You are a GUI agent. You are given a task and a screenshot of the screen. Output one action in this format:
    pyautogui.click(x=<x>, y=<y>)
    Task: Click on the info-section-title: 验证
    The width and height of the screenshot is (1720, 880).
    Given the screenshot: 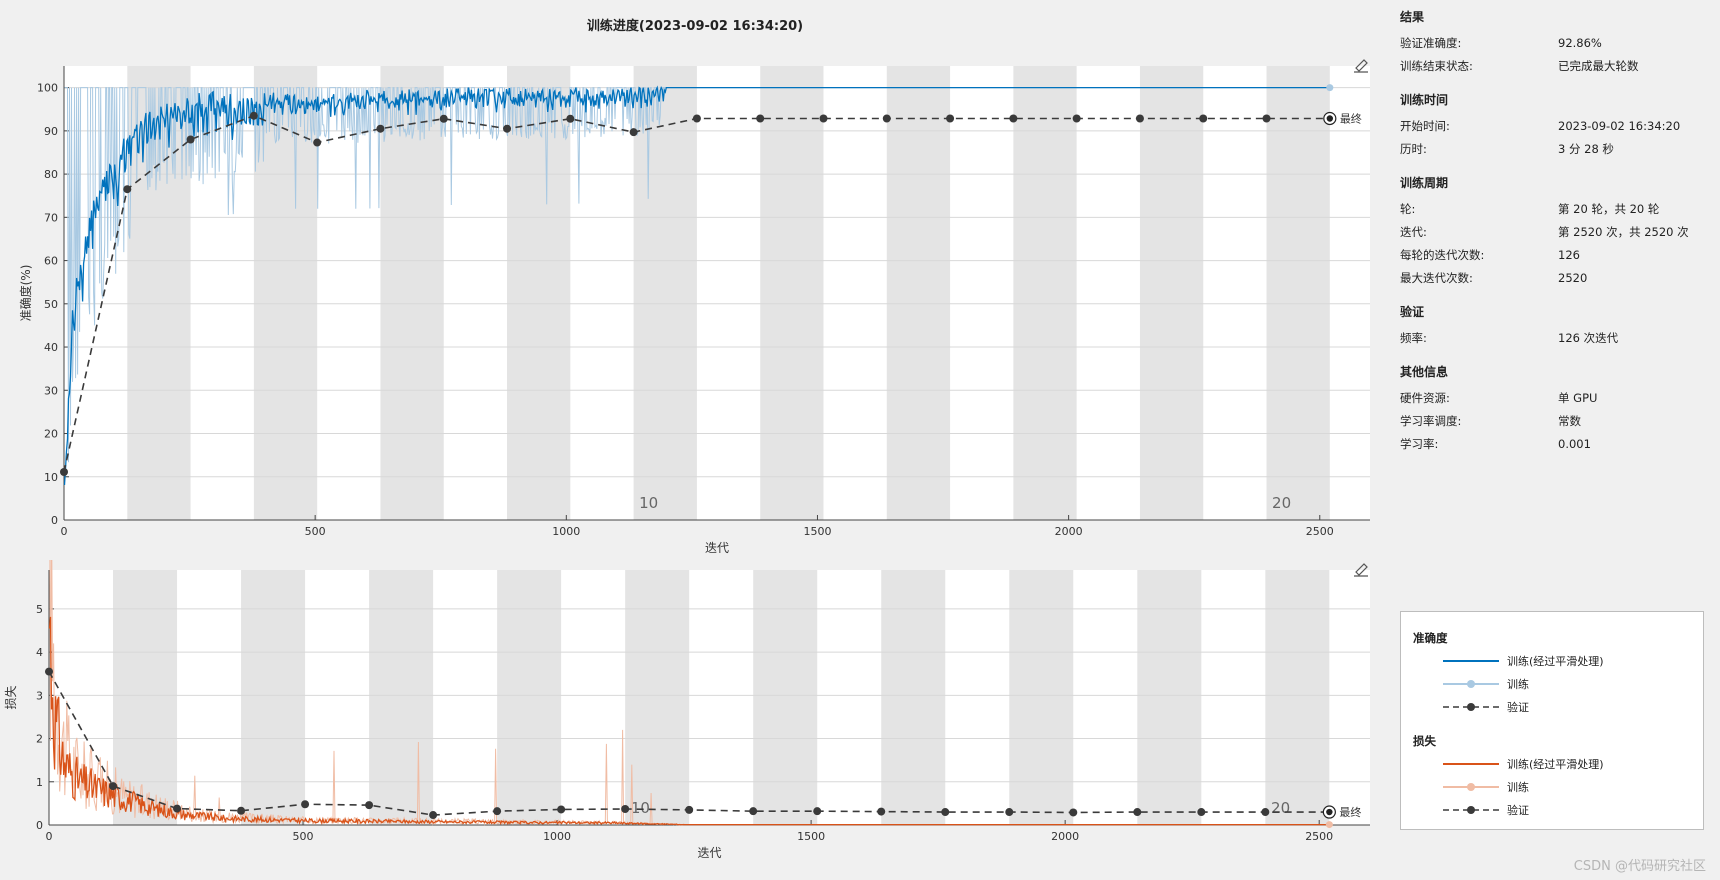 What is the action you would take?
    pyautogui.click(x=1412, y=312)
    